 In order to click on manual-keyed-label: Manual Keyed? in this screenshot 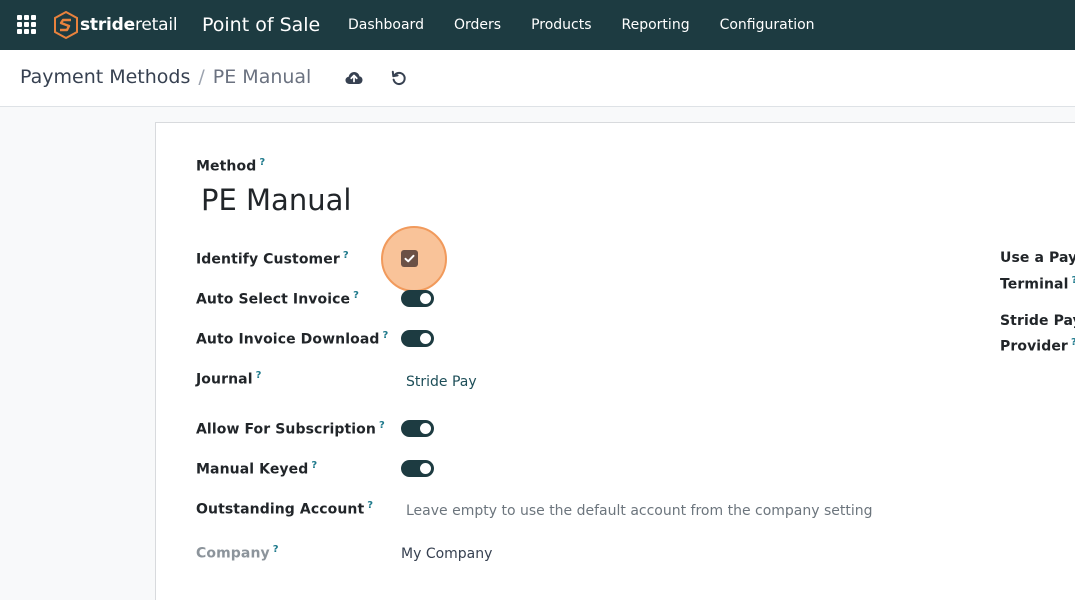, I will do `click(257, 469)`.